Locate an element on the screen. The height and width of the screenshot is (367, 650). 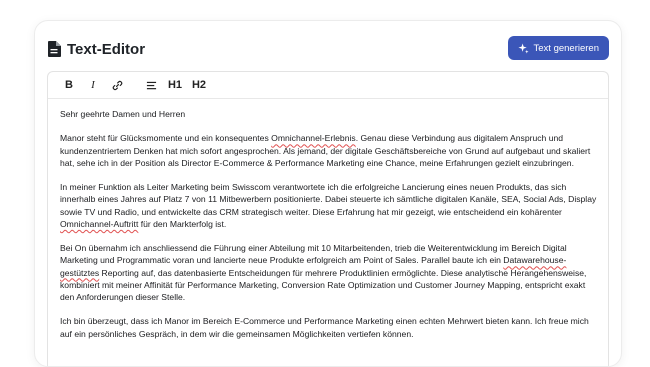
generate-text-label: Text generieren is located at coordinates (566, 48).